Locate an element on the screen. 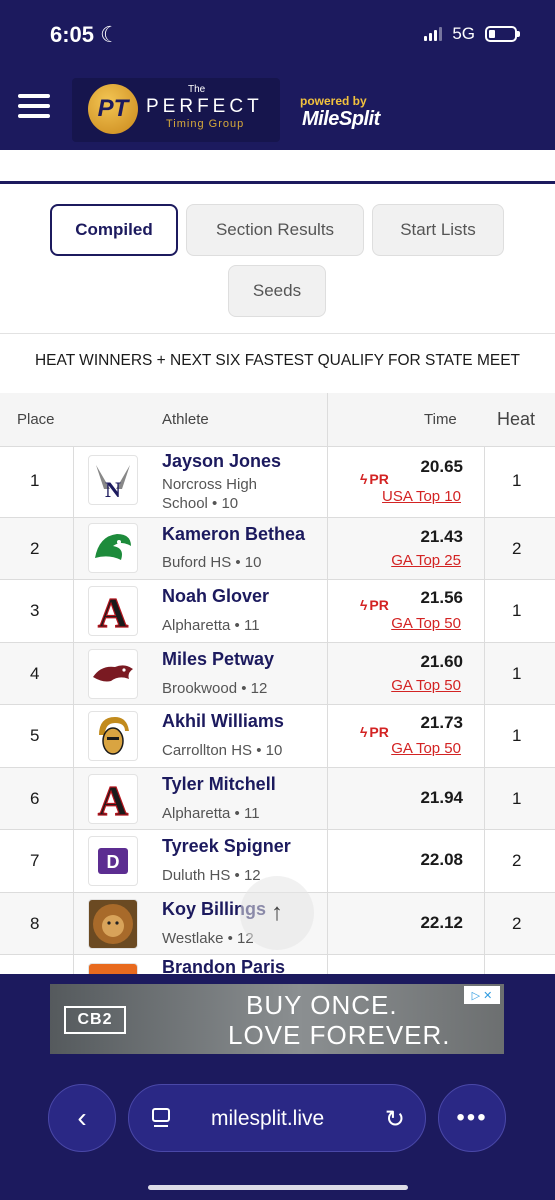 The height and width of the screenshot is (1200, 555). svg-text: N is located at coordinates (113, 489).